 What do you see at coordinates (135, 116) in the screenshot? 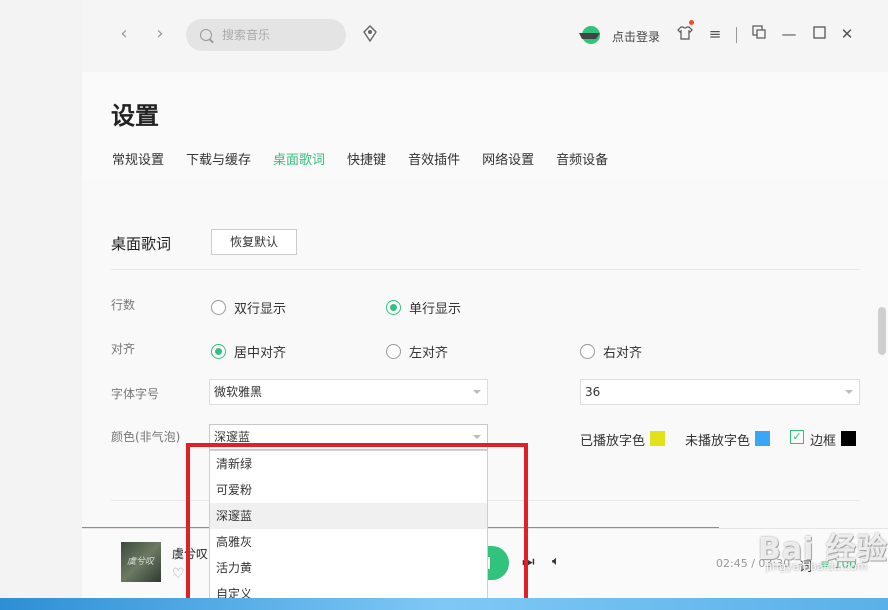
I see `page-title: 设置` at bounding box center [135, 116].